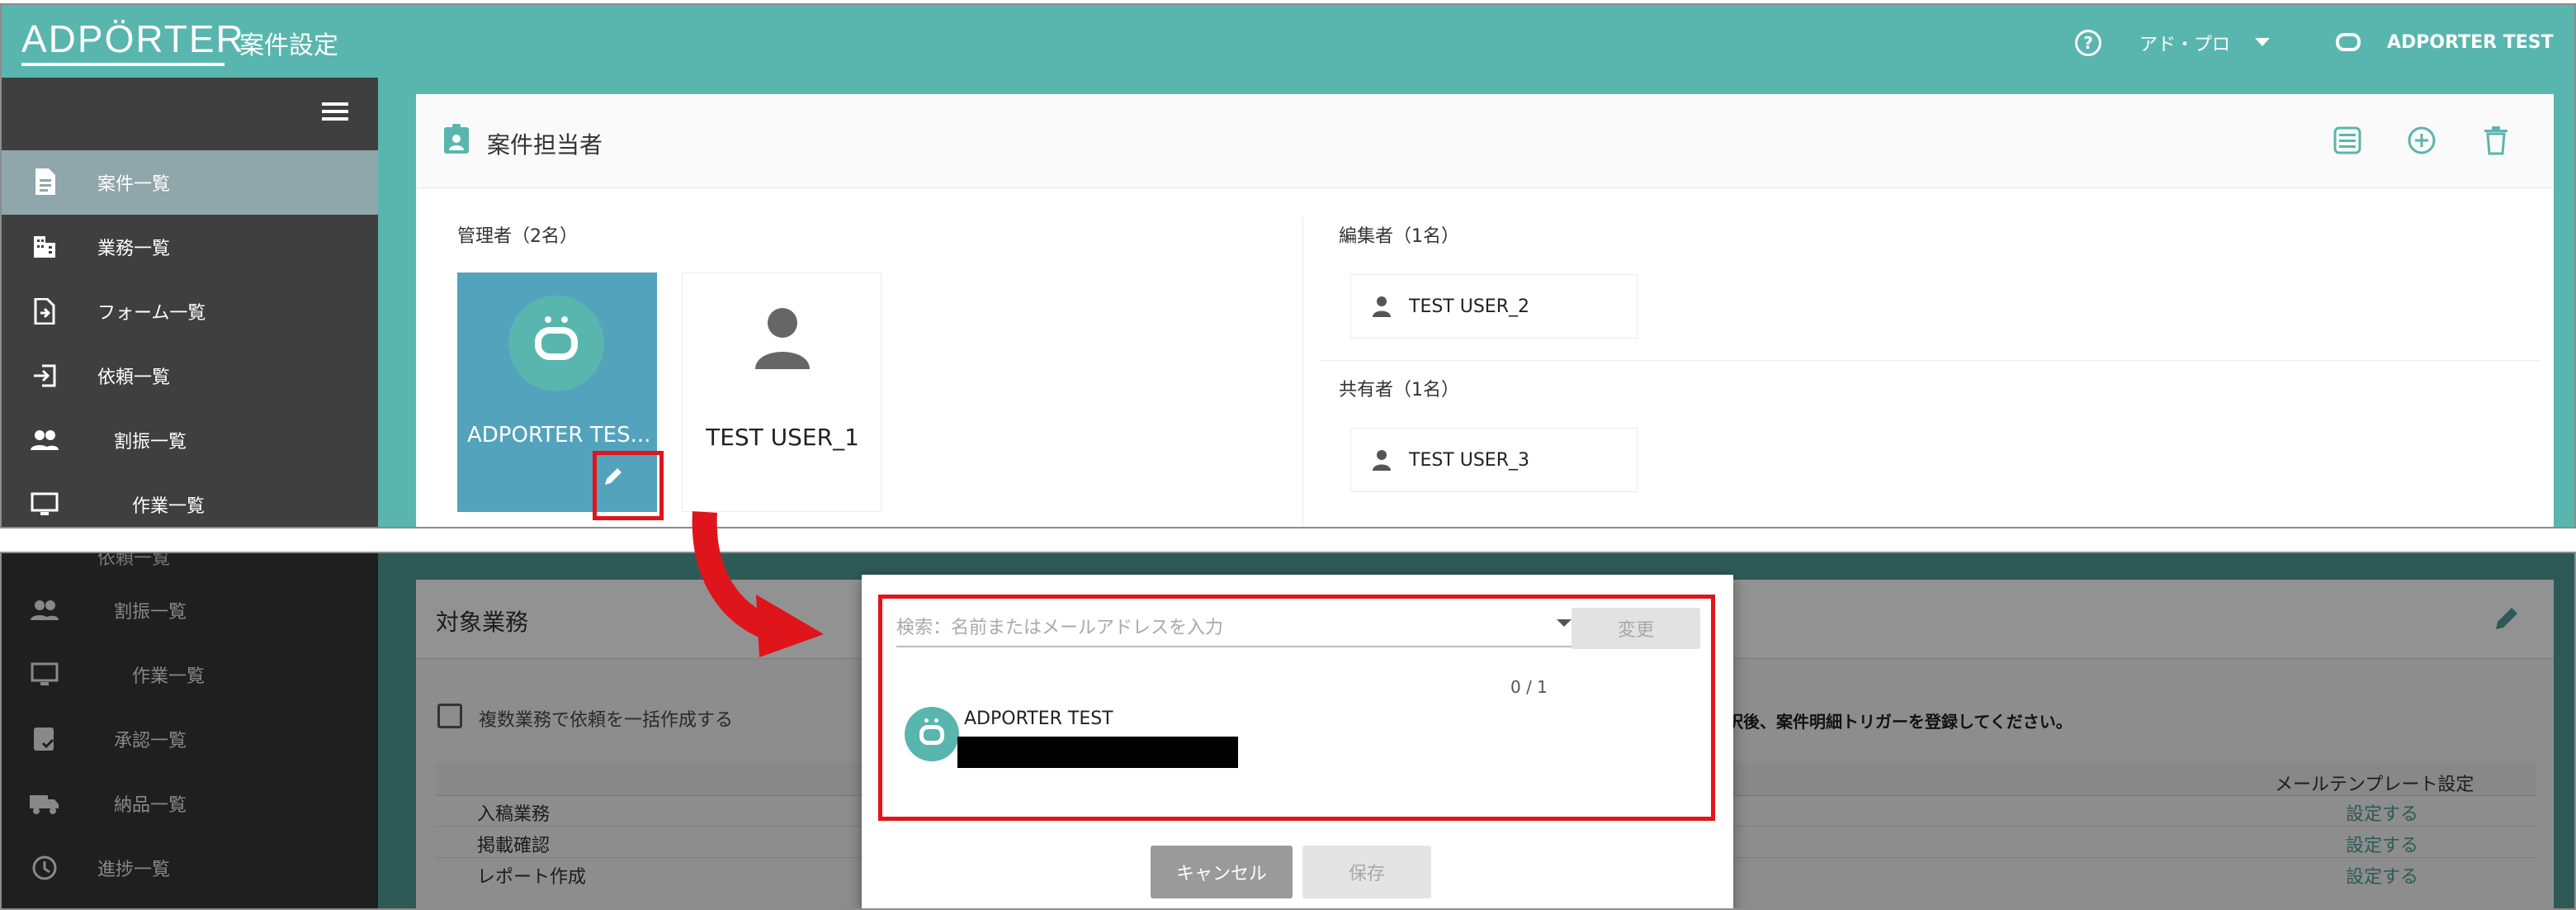 This screenshot has height=910, width=2576. What do you see at coordinates (514, 846) in the screenshot?
I see `work-row-name: 掲載確認` at bounding box center [514, 846].